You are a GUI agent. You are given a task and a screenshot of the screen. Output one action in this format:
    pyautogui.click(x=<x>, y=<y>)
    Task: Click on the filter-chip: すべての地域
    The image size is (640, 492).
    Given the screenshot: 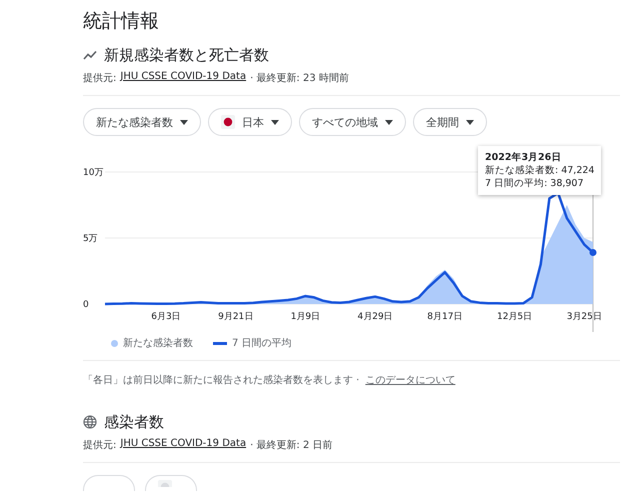 What is the action you would take?
    pyautogui.click(x=352, y=122)
    